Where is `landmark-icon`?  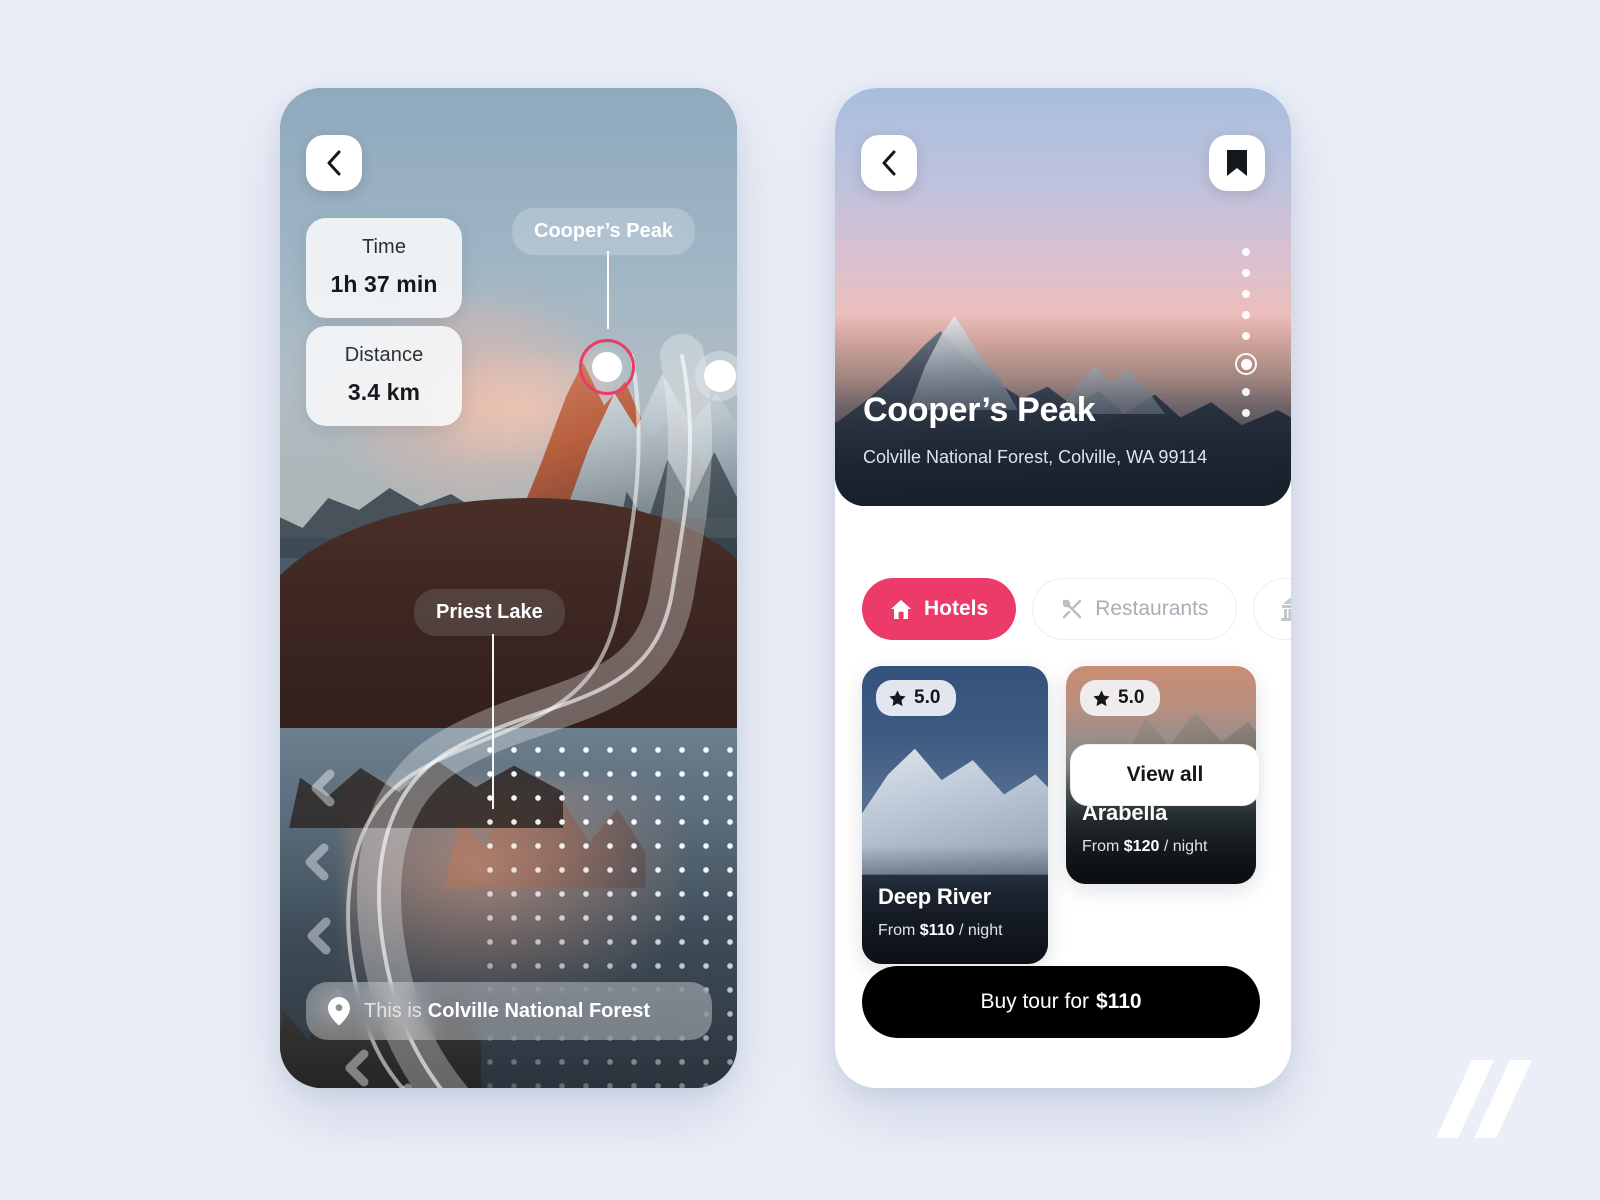
landmark-icon is located at coordinates (1286, 609).